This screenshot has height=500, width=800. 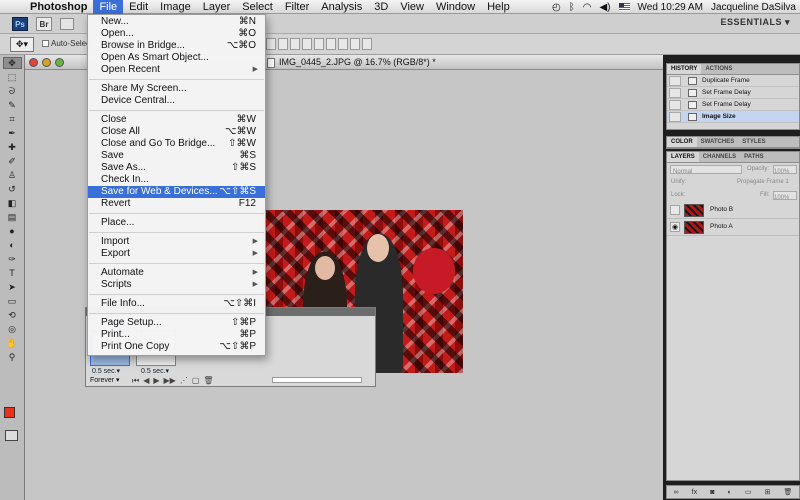 What do you see at coordinates (217, 7) in the screenshot?
I see `menu-layer: Layer` at bounding box center [217, 7].